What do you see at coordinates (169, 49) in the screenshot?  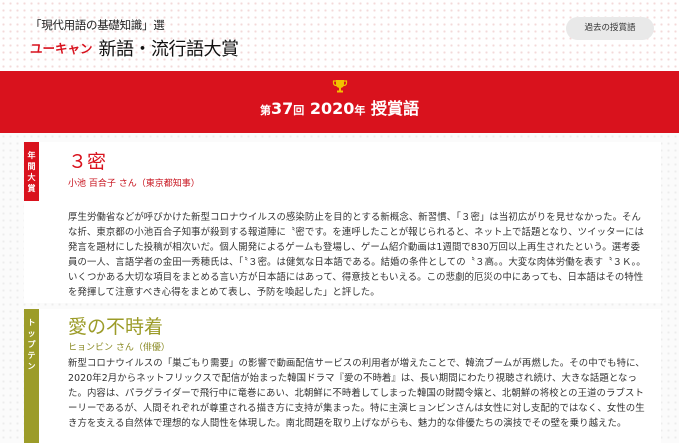 I see `logo-title: 新語・流行語大賞` at bounding box center [169, 49].